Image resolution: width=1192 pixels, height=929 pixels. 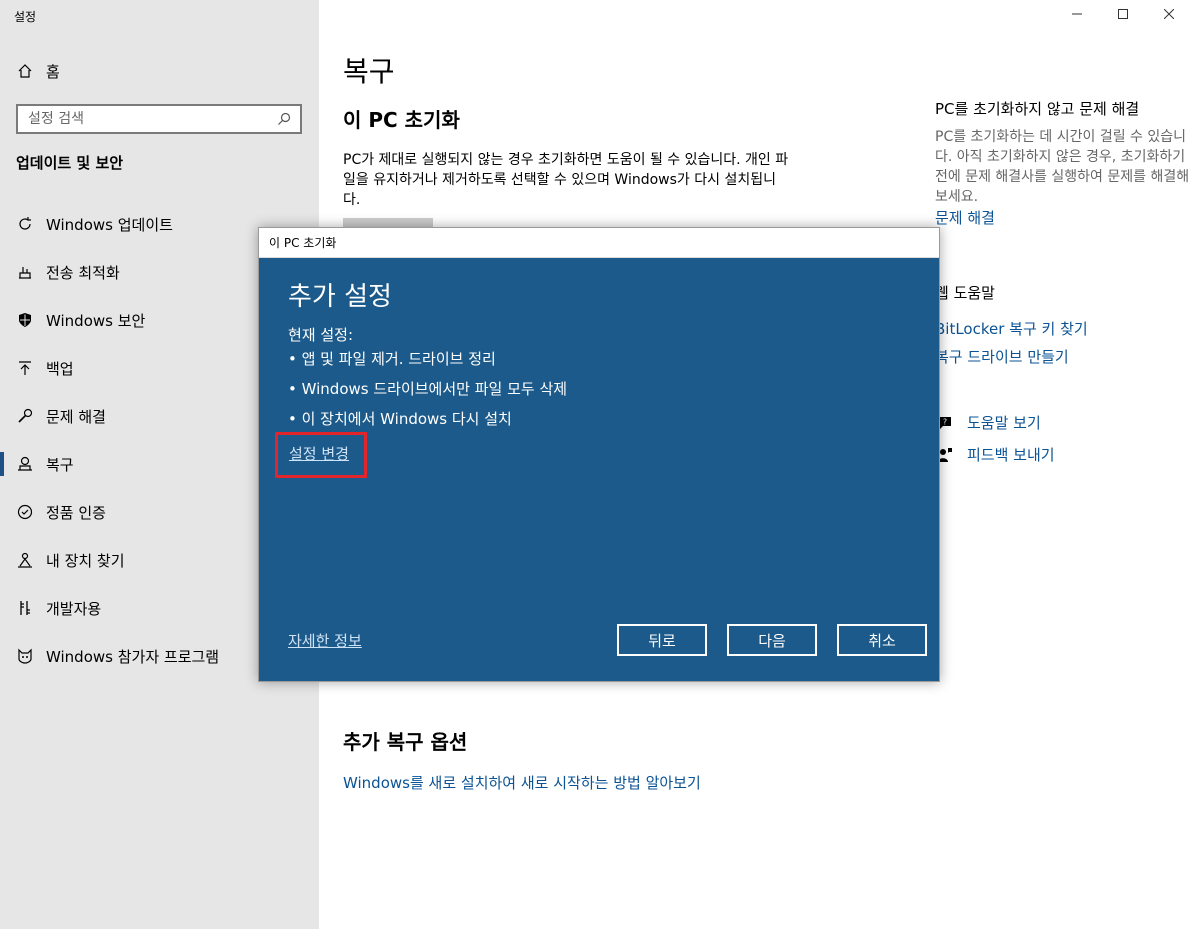 What do you see at coordinates (1011, 455) in the screenshot?
I see `feedback-label: 피드백 보내기` at bounding box center [1011, 455].